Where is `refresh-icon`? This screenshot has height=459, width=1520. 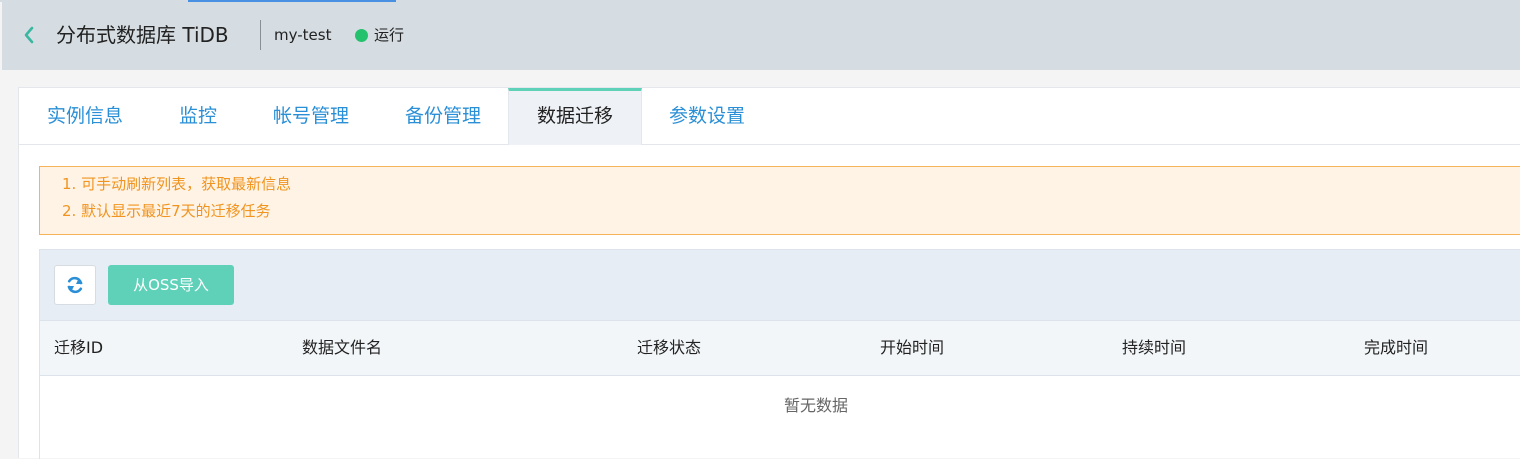
refresh-icon is located at coordinates (75, 285).